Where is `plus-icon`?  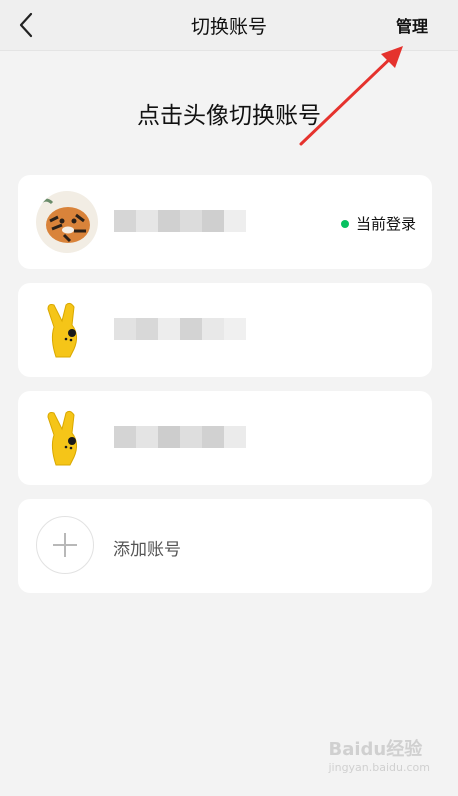
plus-icon is located at coordinates (65, 545).